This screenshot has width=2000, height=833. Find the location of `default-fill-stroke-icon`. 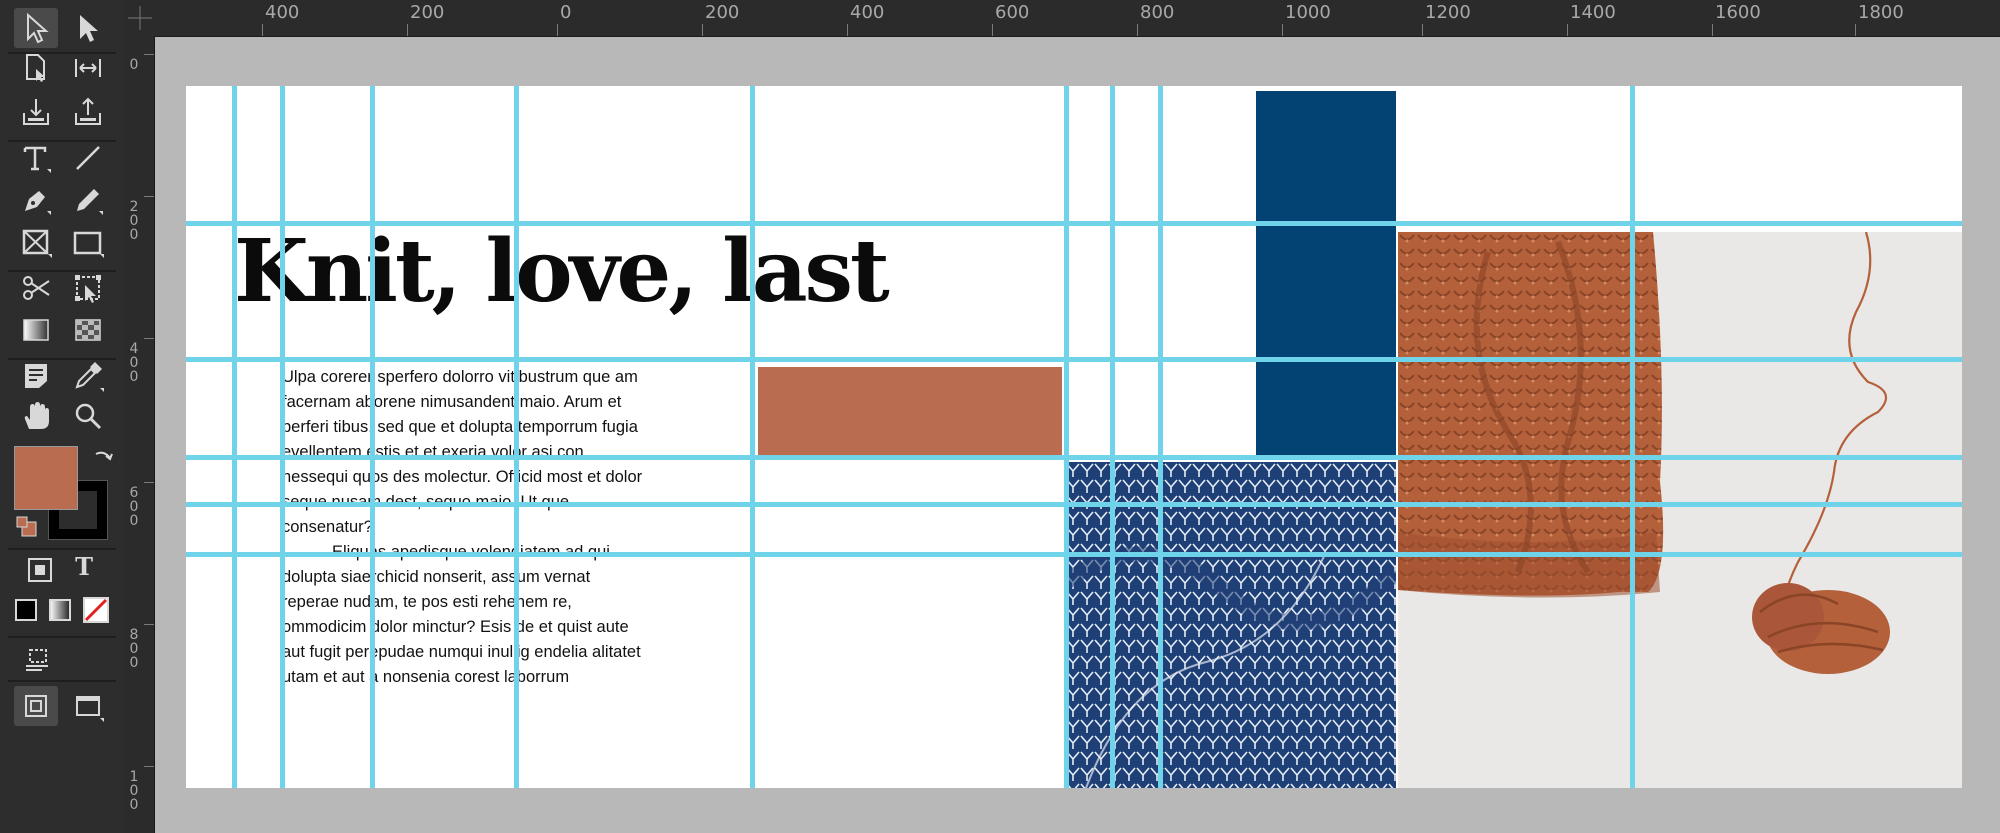

default-fill-stroke-icon is located at coordinates (27, 527).